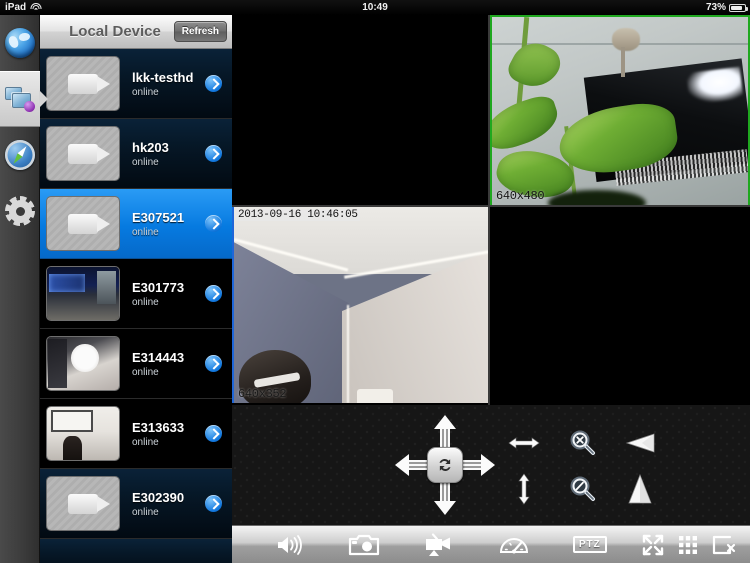 This screenshot has height=563, width=750. What do you see at coordinates (24, 289) in the screenshot?
I see `left-icon-rail` at bounding box center [24, 289].